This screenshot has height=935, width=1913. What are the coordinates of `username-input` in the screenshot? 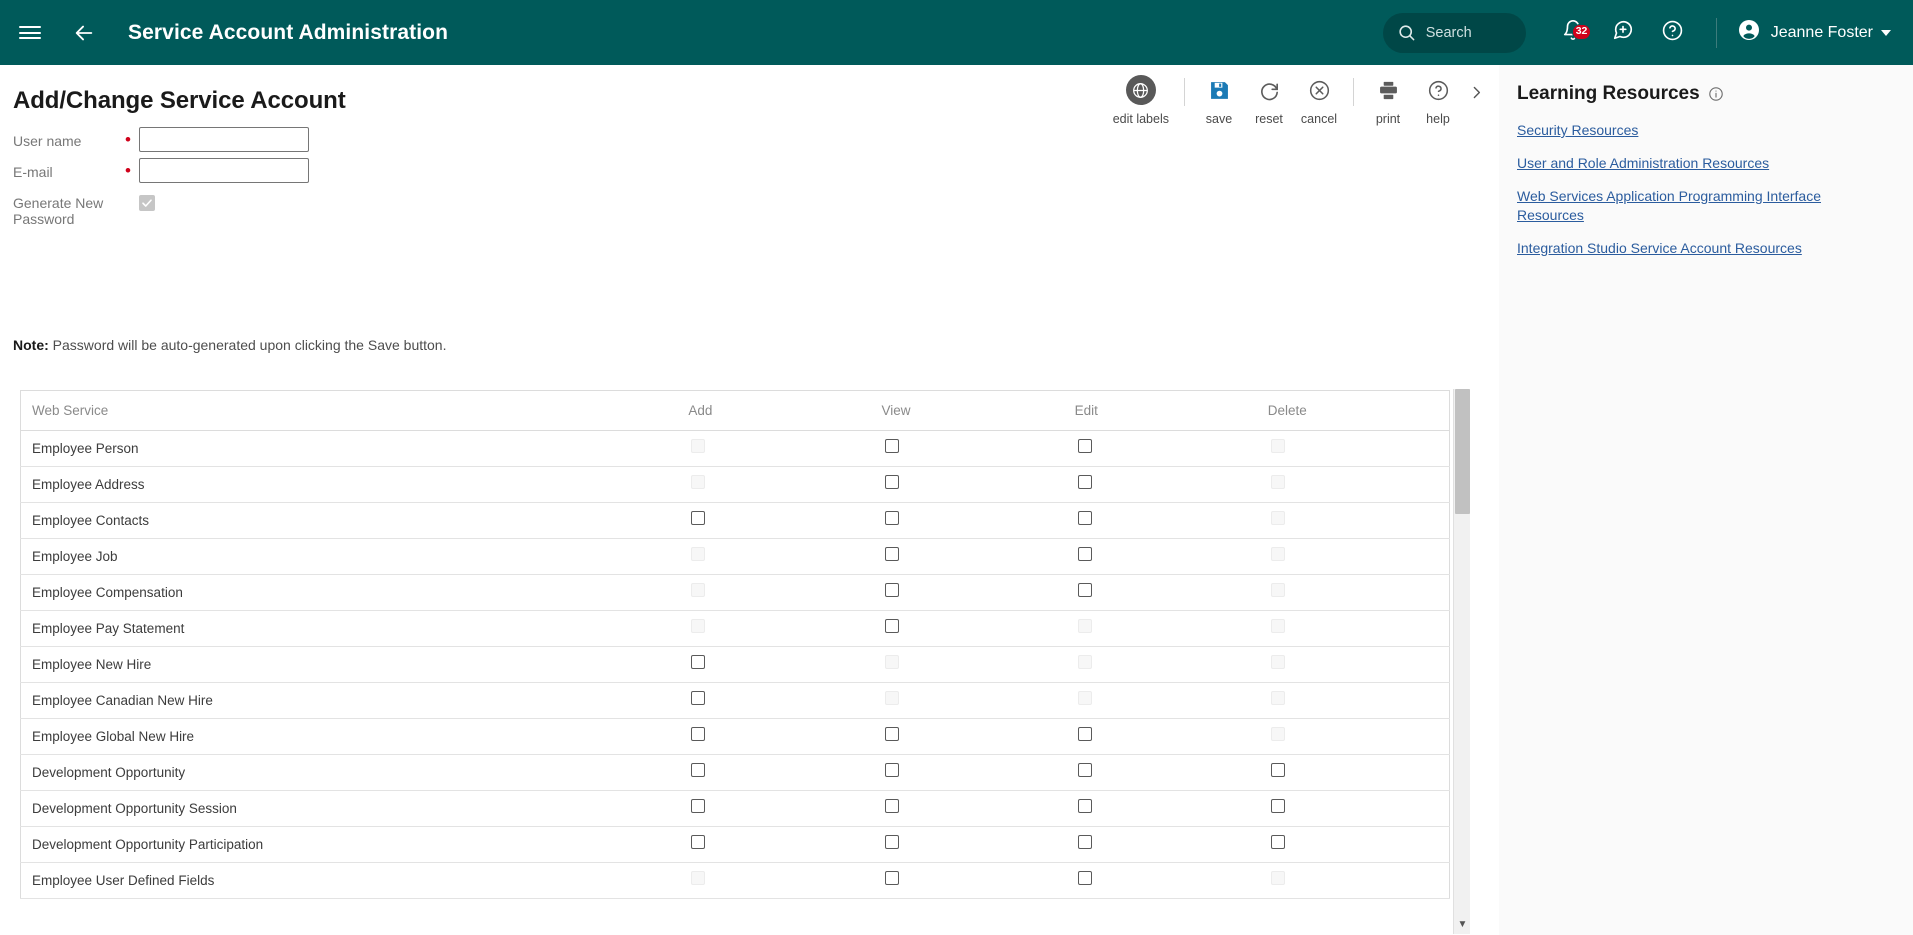 It's located at (224, 139).